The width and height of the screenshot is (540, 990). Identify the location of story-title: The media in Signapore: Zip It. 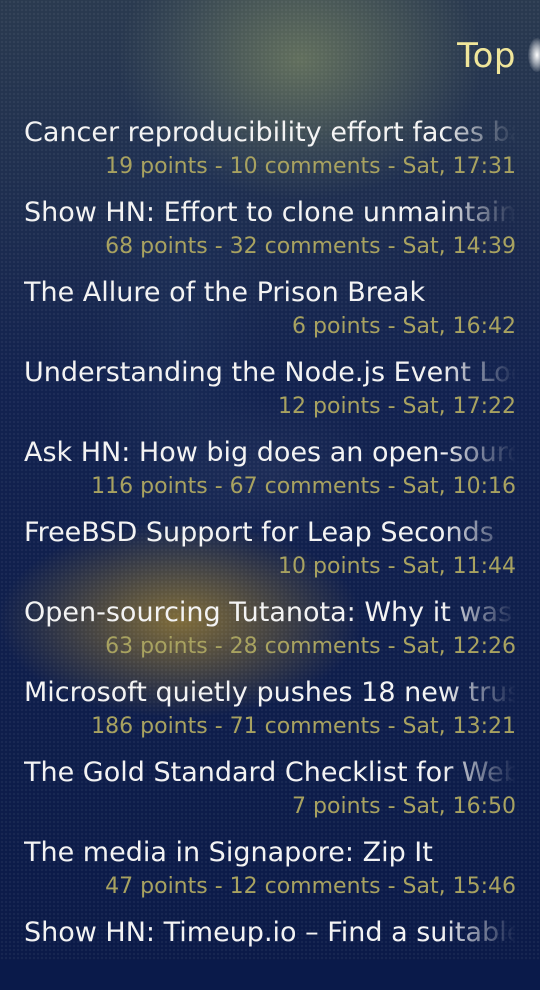
(228, 852).